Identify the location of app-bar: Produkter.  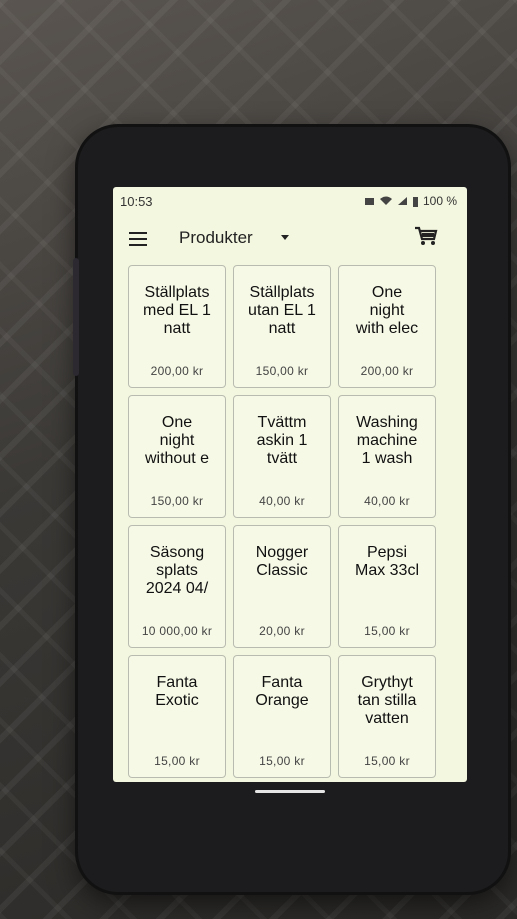
(290, 239).